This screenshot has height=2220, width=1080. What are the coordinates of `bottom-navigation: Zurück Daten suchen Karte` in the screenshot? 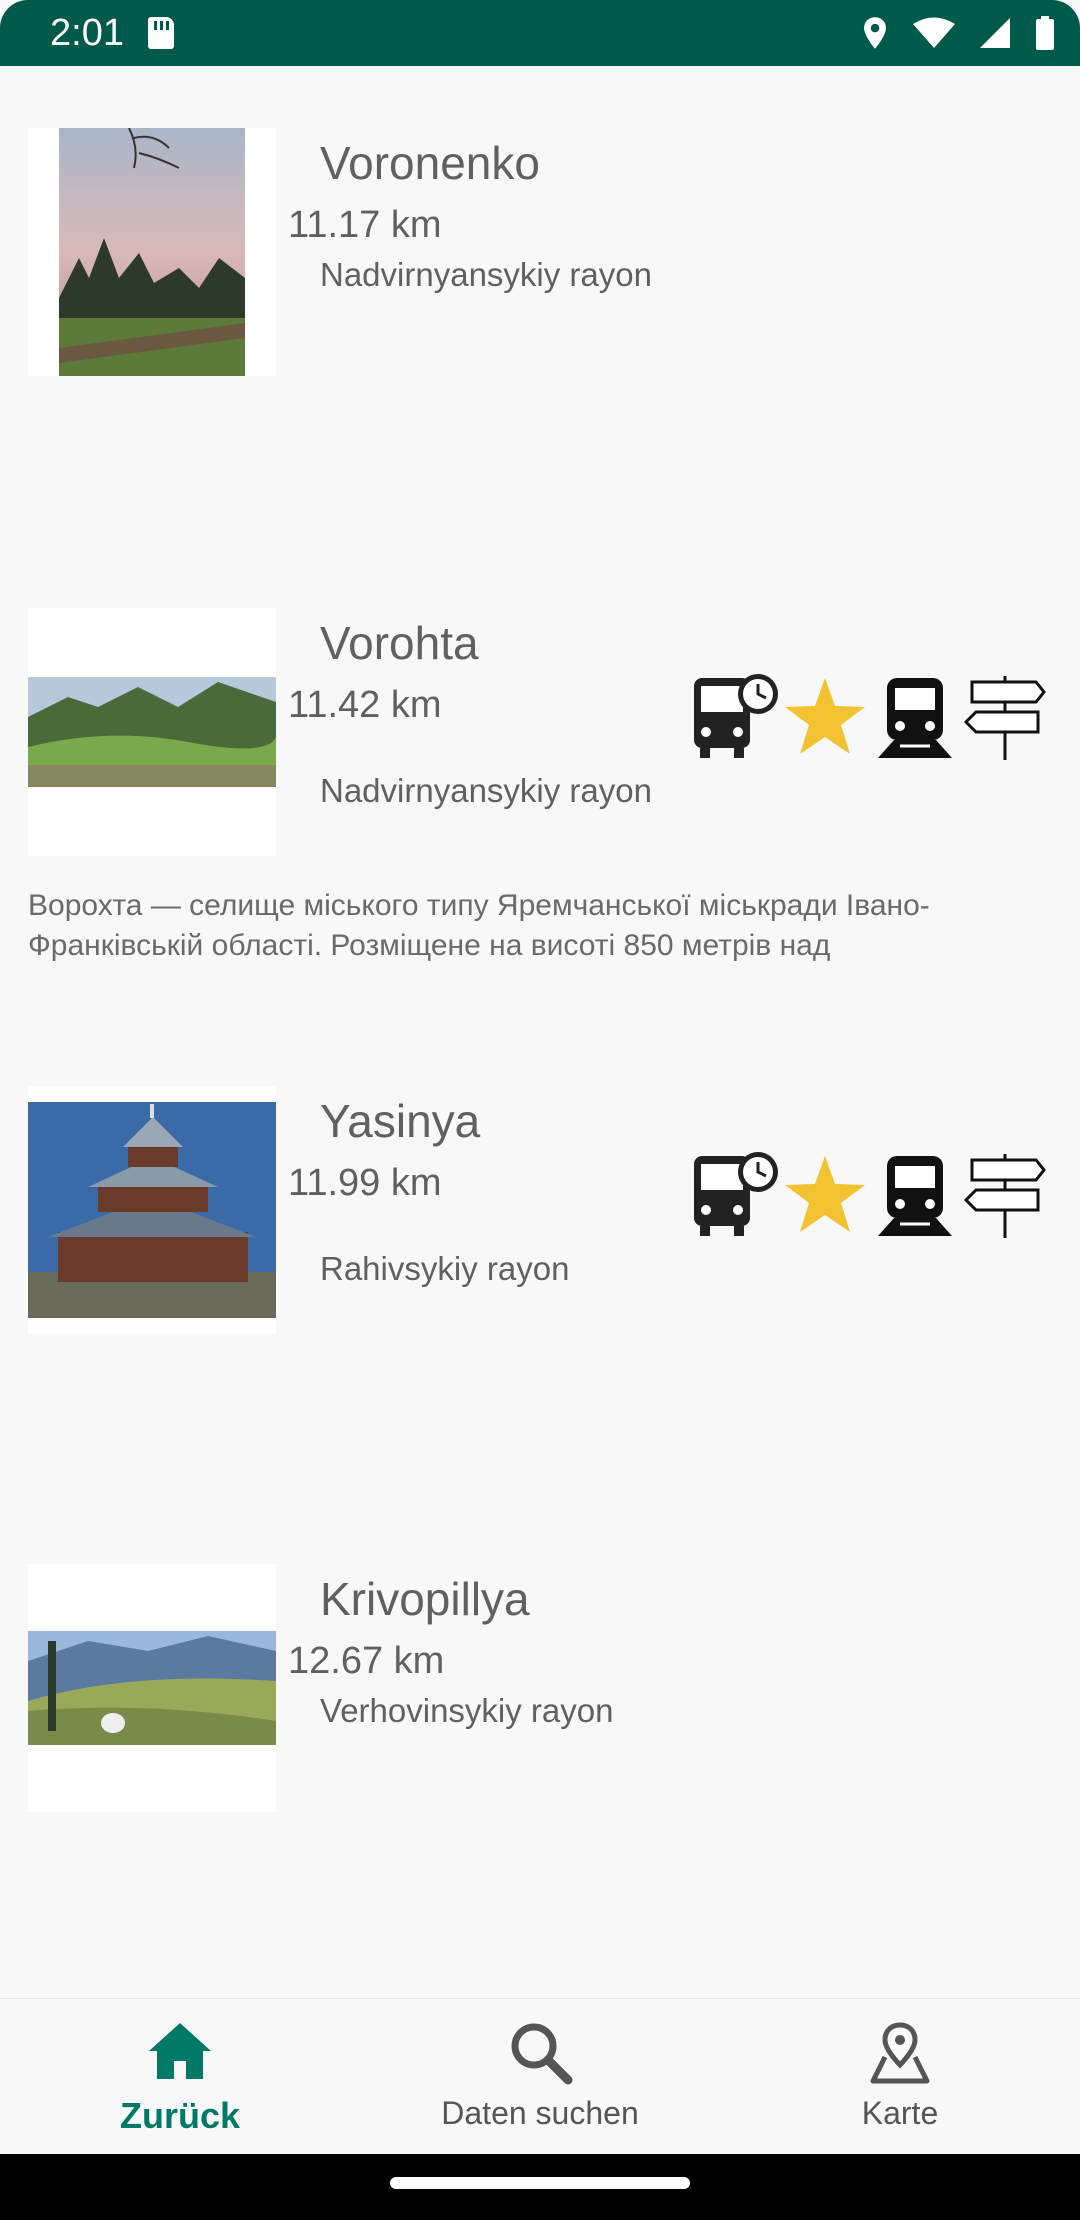 It's located at (540, 2076).